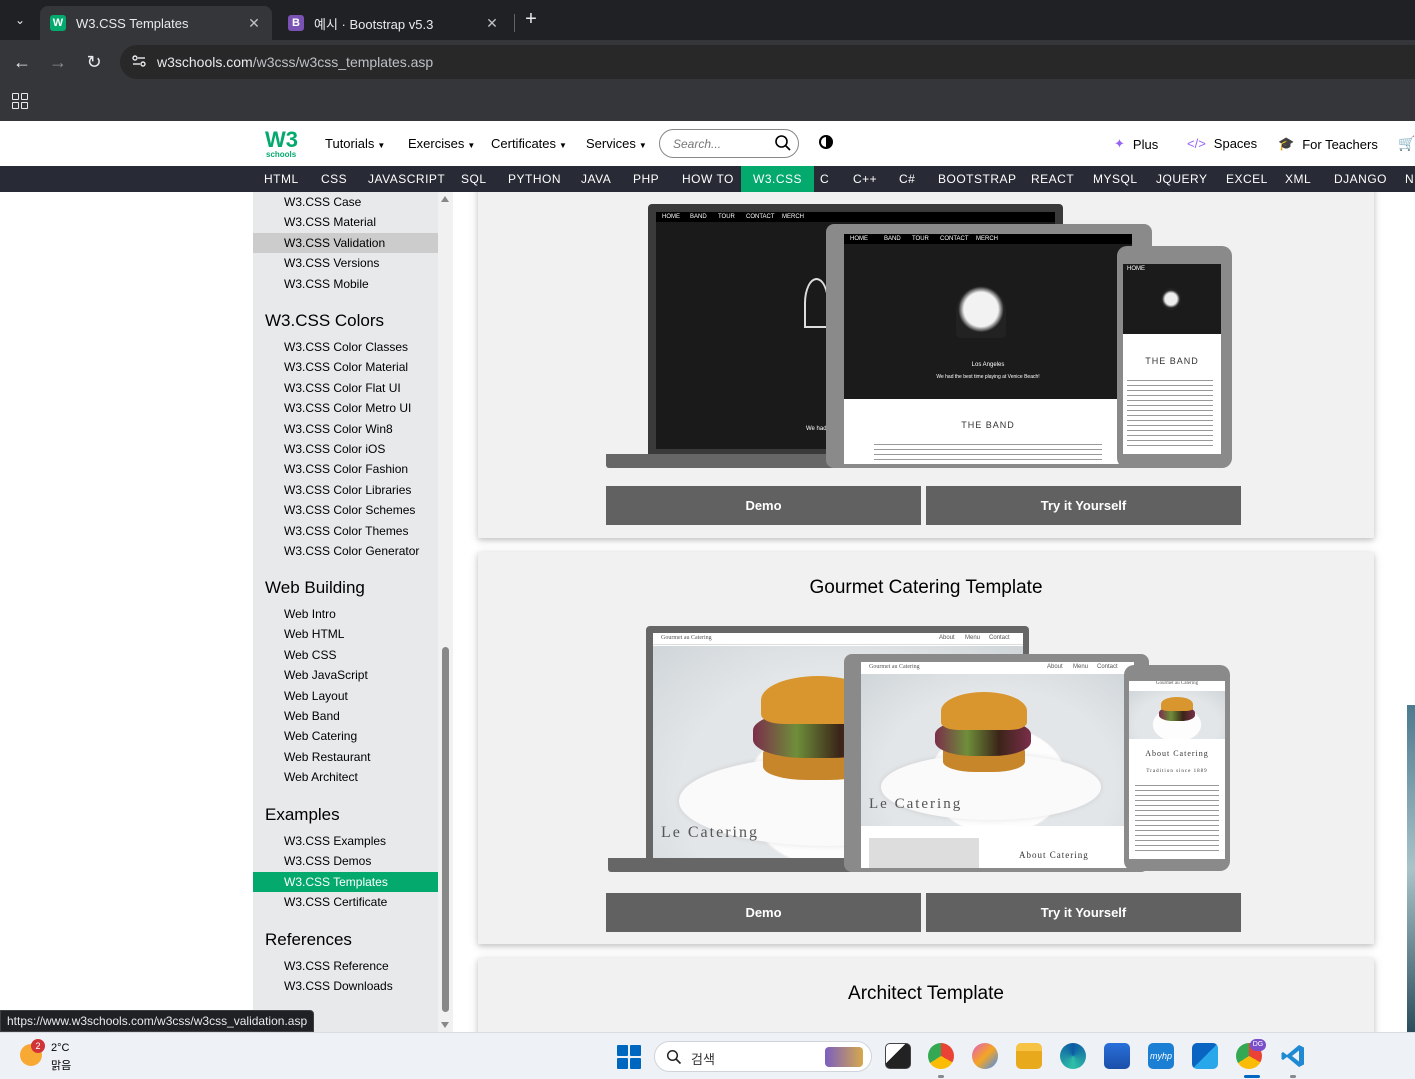 Image resolution: width=1415 pixels, height=1079 pixels. Describe the element at coordinates (763, 1056) in the screenshot. I see `taskbar-search-input: 검색` at that location.